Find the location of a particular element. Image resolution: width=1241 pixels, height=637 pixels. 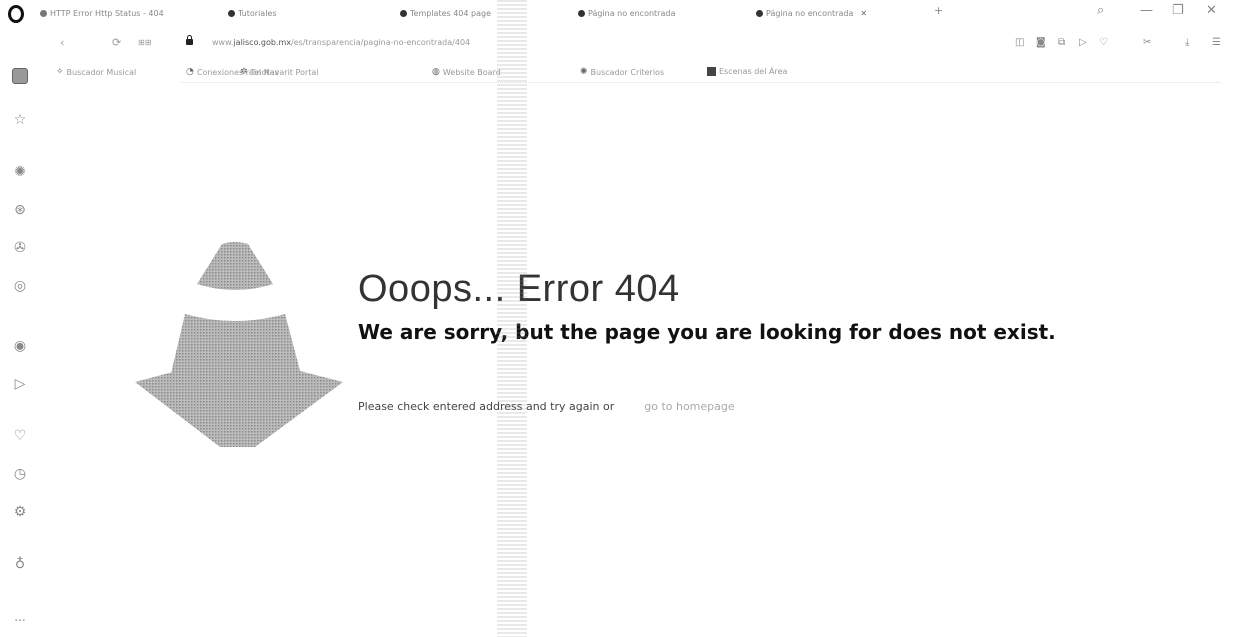

bookmark-item: ✲ Tel Navarit Portal is located at coordinates (279, 72).